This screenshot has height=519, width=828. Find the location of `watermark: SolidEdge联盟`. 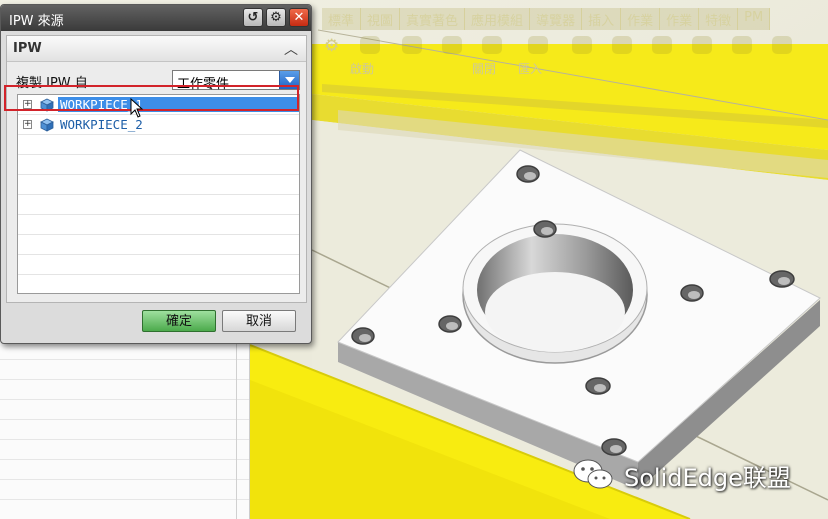

watermark: SolidEdge联盟 is located at coordinates (681, 475).